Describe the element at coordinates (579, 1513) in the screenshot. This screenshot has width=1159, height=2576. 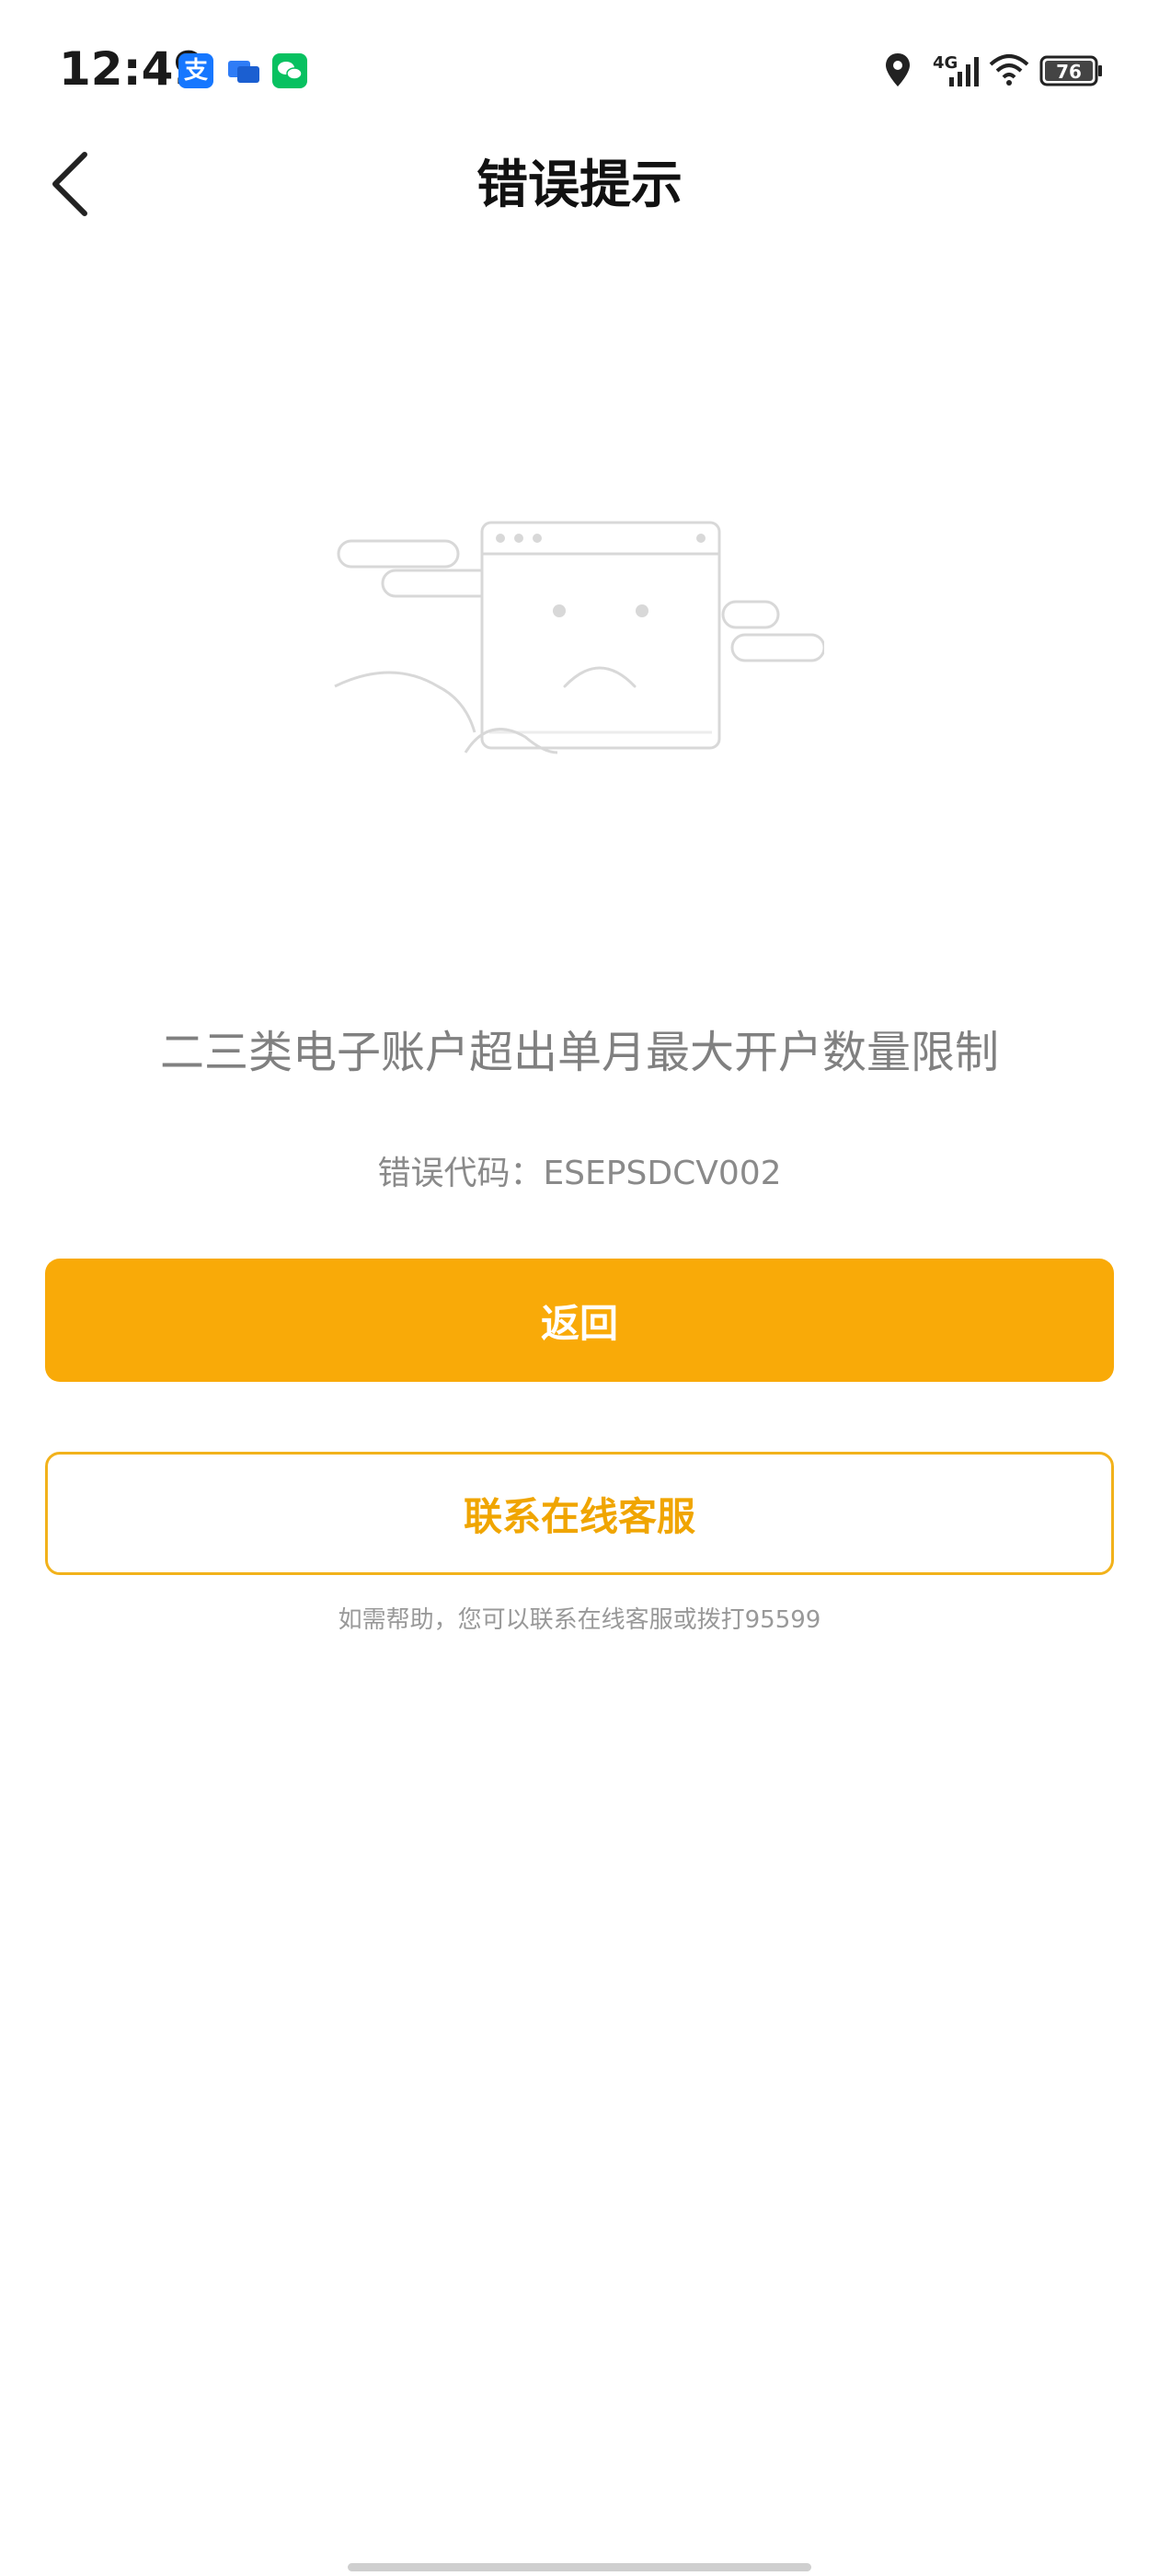
I see `contact-support-button: 联系在线客服` at that location.